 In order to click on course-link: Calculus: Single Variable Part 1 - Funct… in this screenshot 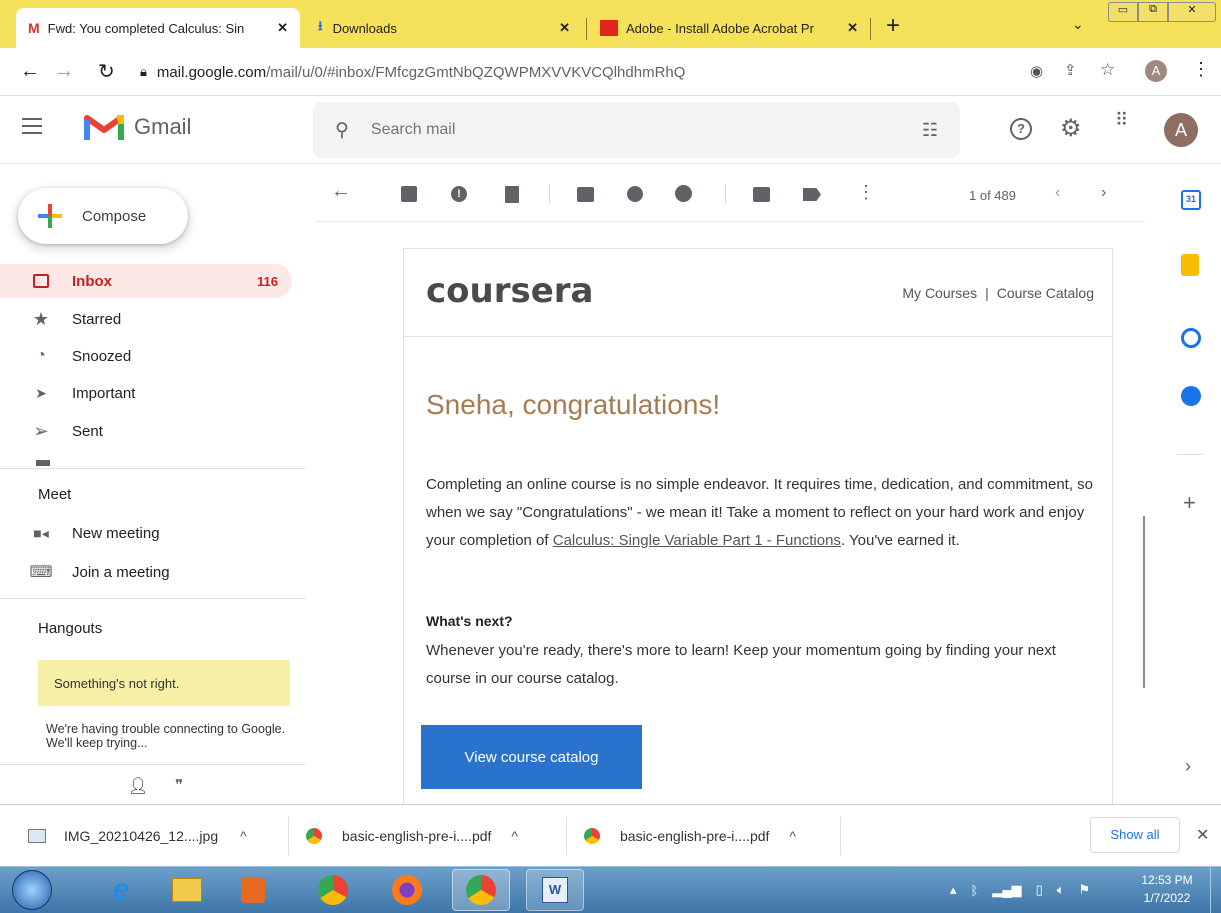, I will do `click(697, 540)`.